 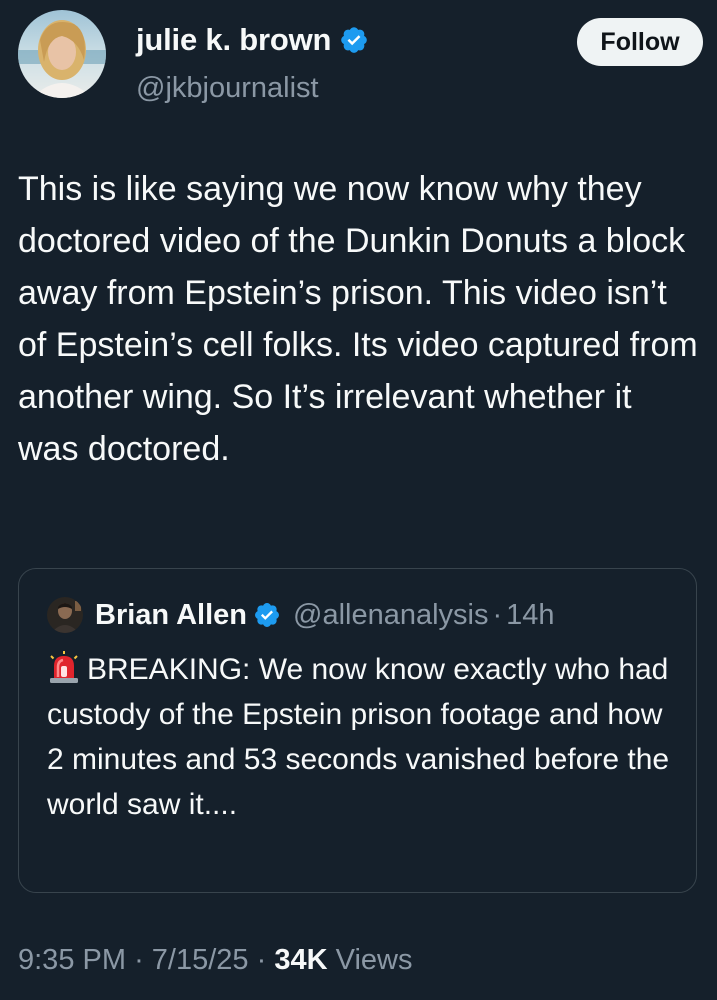 What do you see at coordinates (233, 40) in the screenshot?
I see `author-display-name: julie k. brown` at bounding box center [233, 40].